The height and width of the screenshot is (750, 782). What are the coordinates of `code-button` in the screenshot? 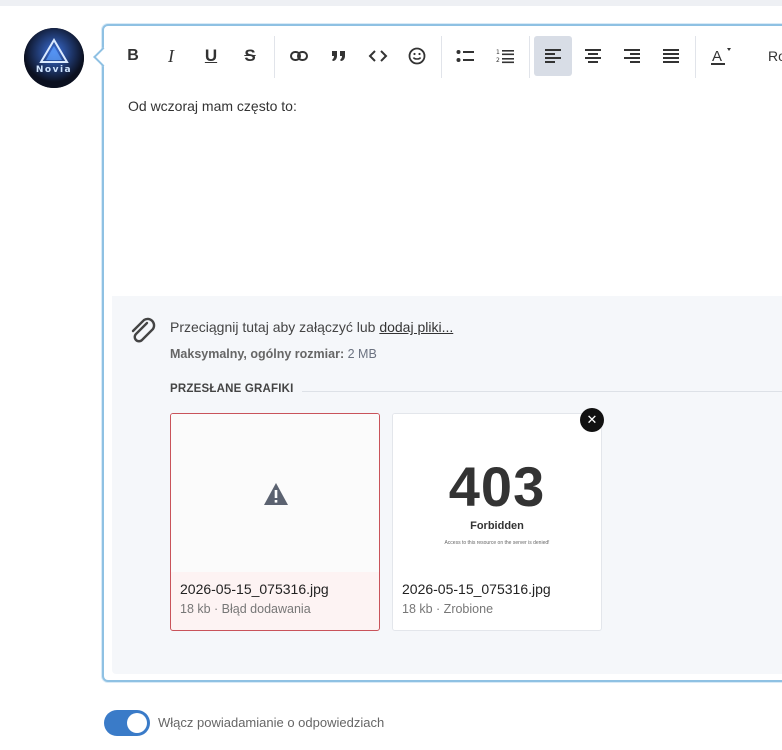 It's located at (378, 56).